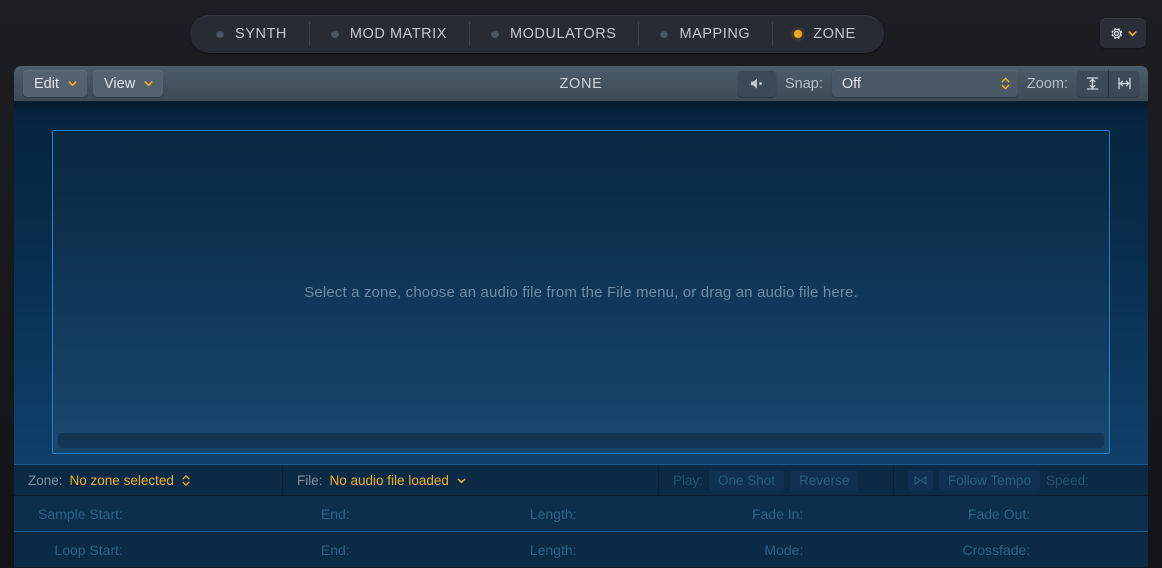 This screenshot has height=568, width=1162. Describe the element at coordinates (261, 34) in the screenshot. I see `tab-label: SYNTH` at that location.